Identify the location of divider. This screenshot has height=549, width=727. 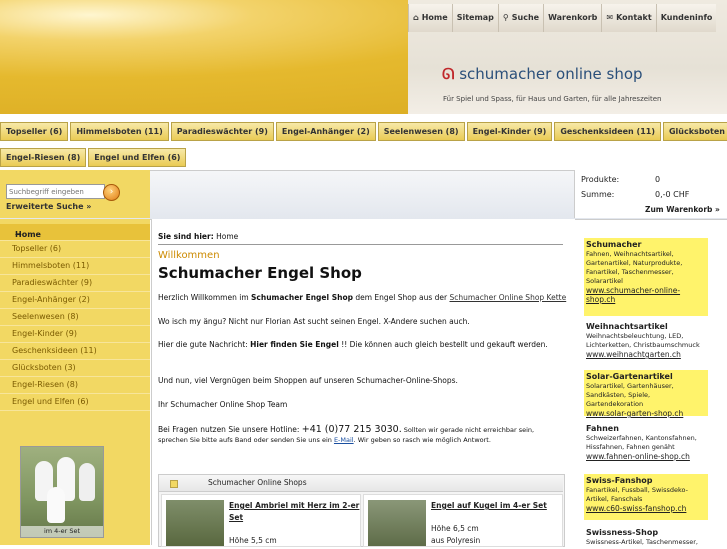
(360, 244).